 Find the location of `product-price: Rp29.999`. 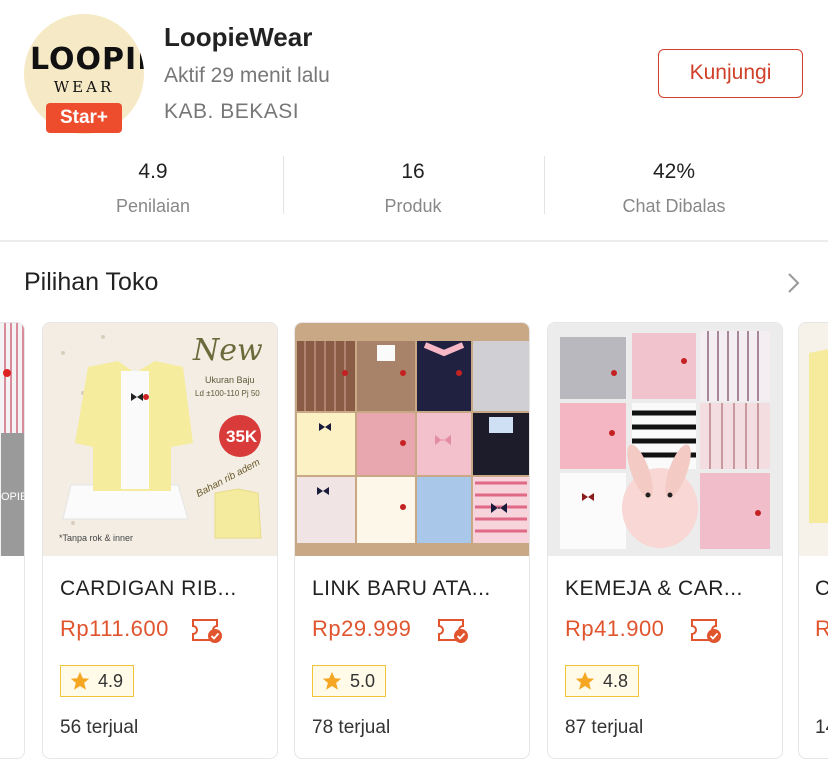

product-price: Rp29.999 is located at coordinates (362, 628).